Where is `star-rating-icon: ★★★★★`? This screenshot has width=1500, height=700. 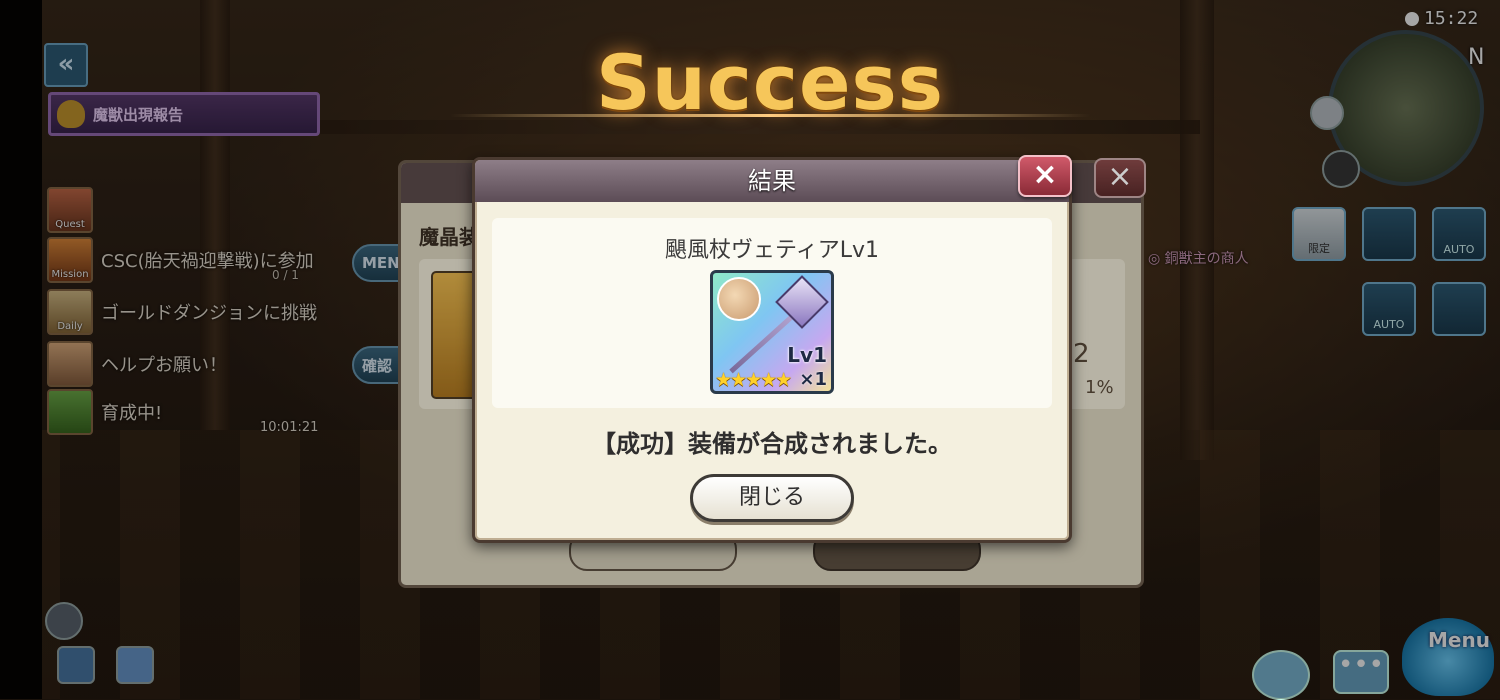 star-rating-icon: ★★★★★ is located at coordinates (753, 380).